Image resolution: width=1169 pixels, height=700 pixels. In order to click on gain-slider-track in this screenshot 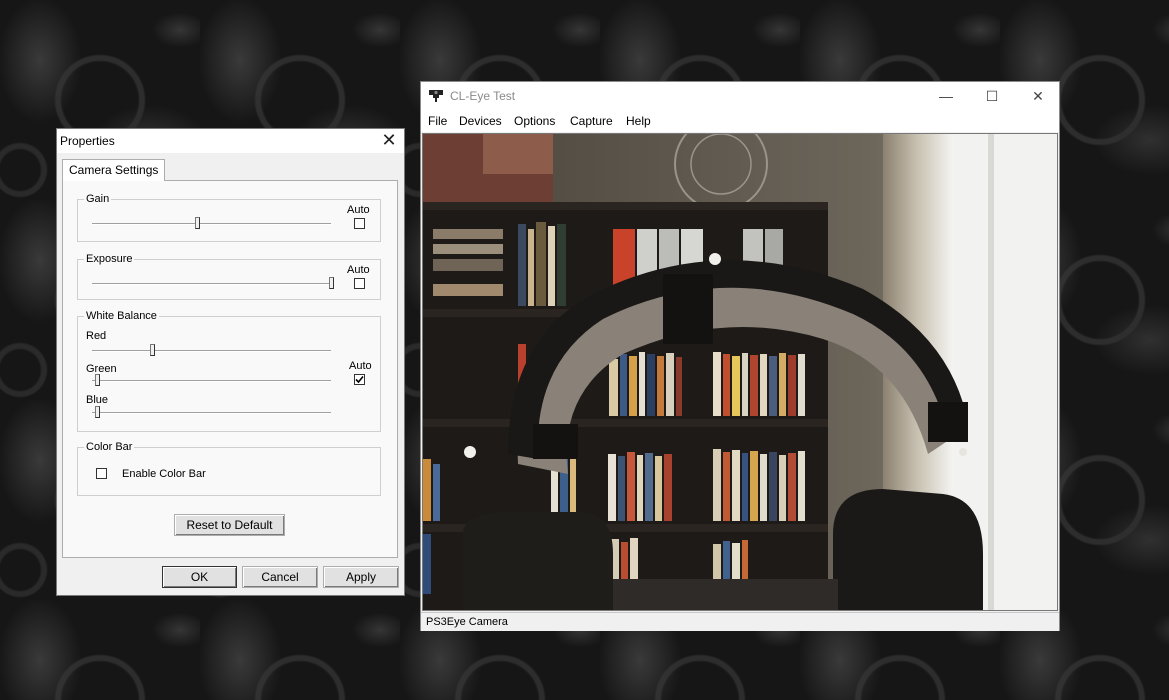, I will do `click(211, 224)`.